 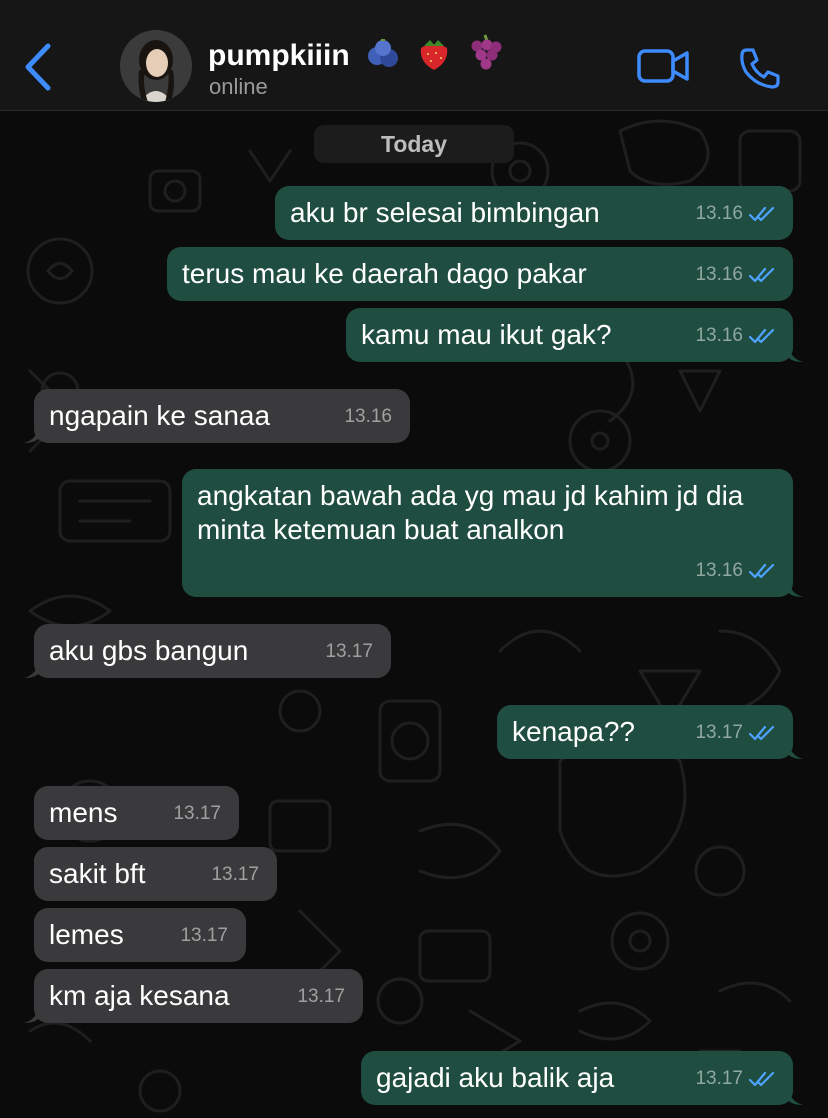 What do you see at coordinates (279, 55) in the screenshot?
I see `contact-name-text: pumpkiiin` at bounding box center [279, 55].